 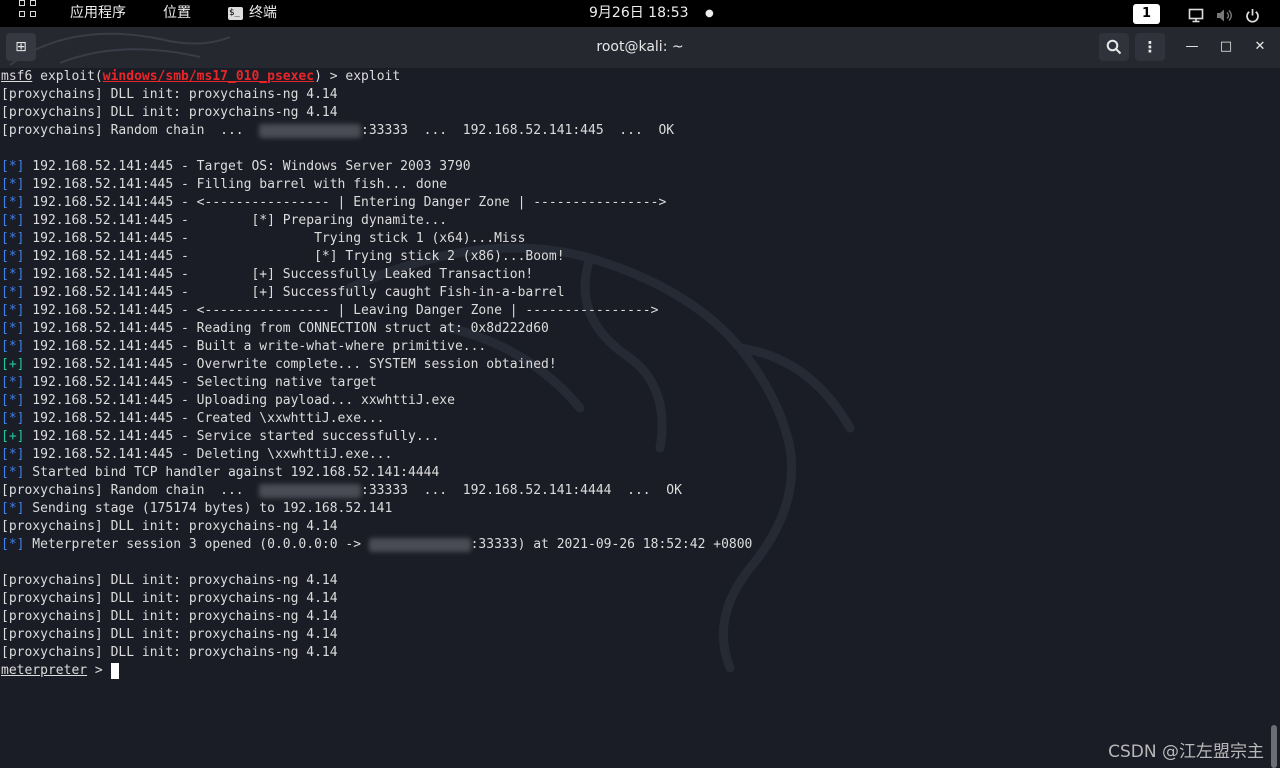 I want to click on terminal-app-menu: $_ 终端, so click(x=252, y=13).